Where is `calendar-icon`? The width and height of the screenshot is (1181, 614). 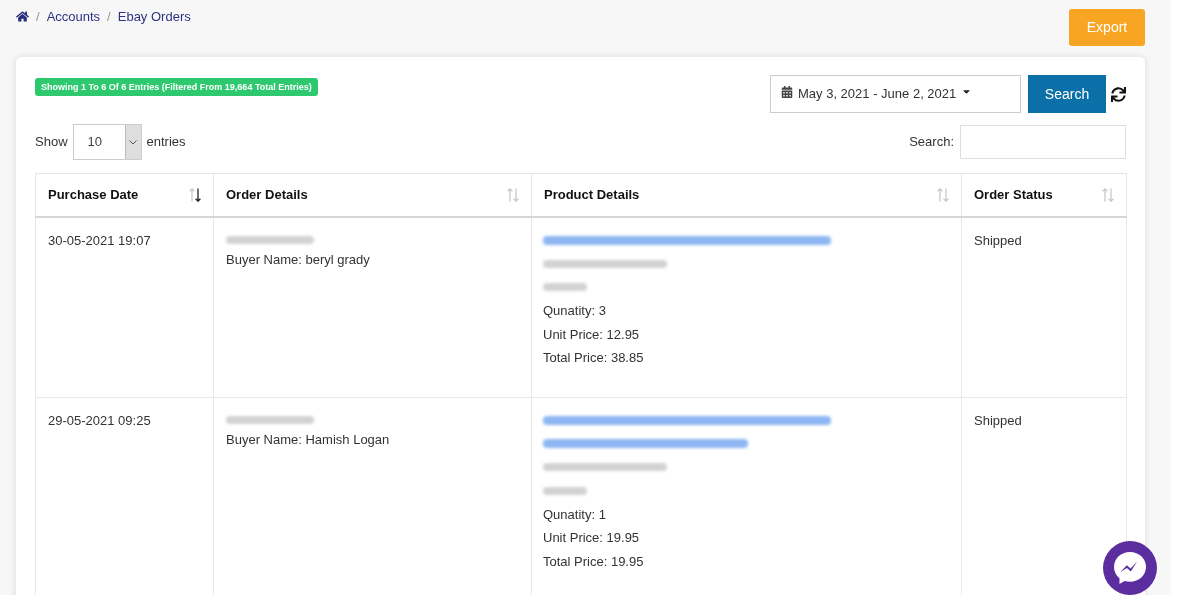 calendar-icon is located at coordinates (787, 92).